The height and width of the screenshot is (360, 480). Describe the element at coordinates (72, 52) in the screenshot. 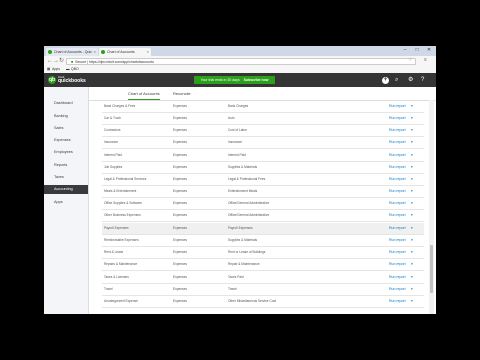

I see `browser-tab-1: Chart of Accounts - Quic ×` at that location.